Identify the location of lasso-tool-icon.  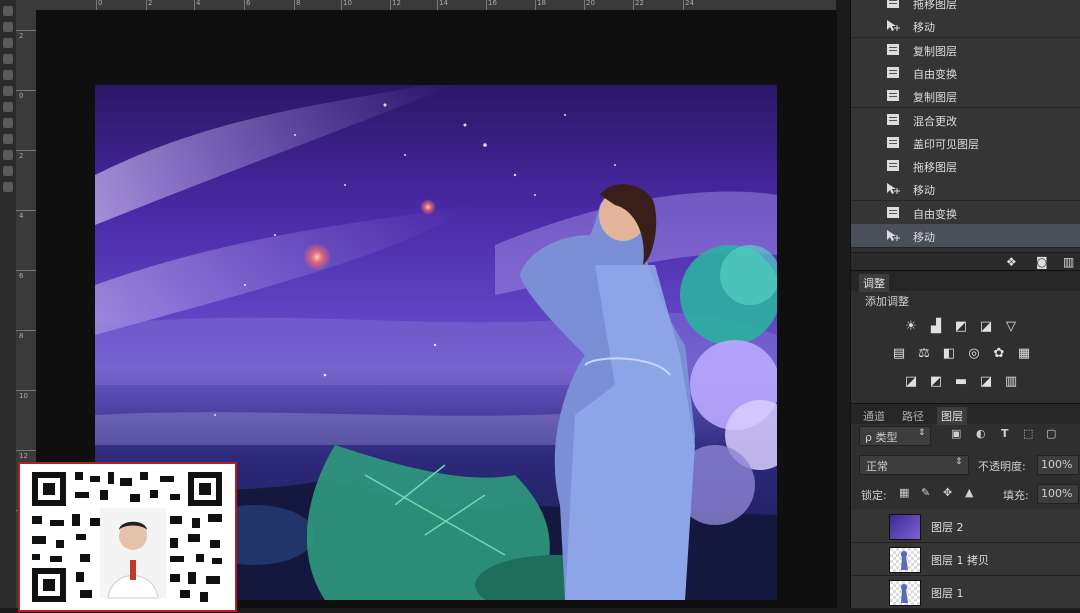
(8, 43).